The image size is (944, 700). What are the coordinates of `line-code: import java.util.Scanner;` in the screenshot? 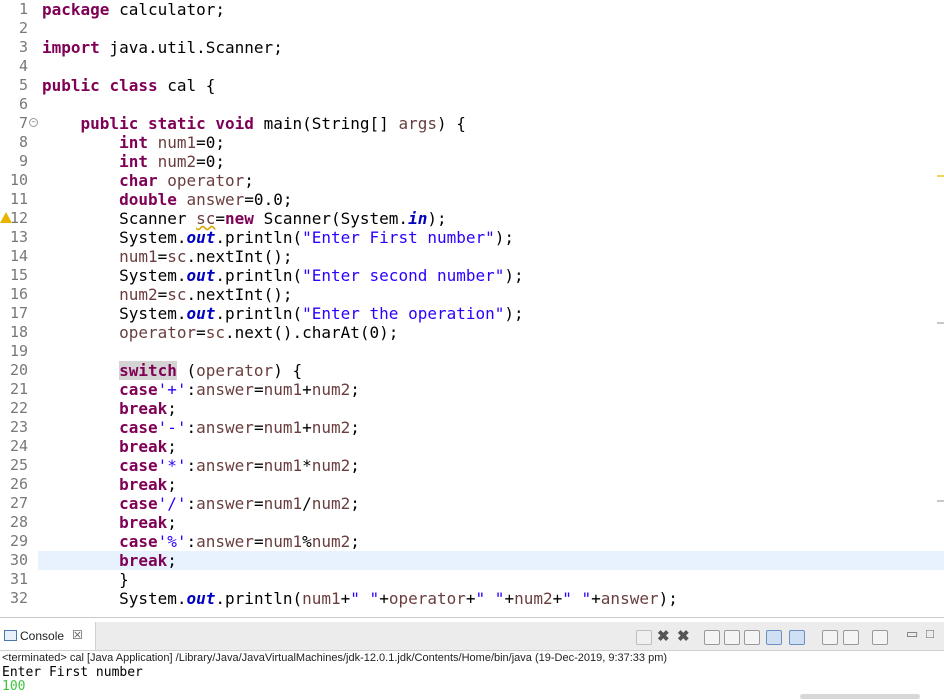 It's located at (162, 47).